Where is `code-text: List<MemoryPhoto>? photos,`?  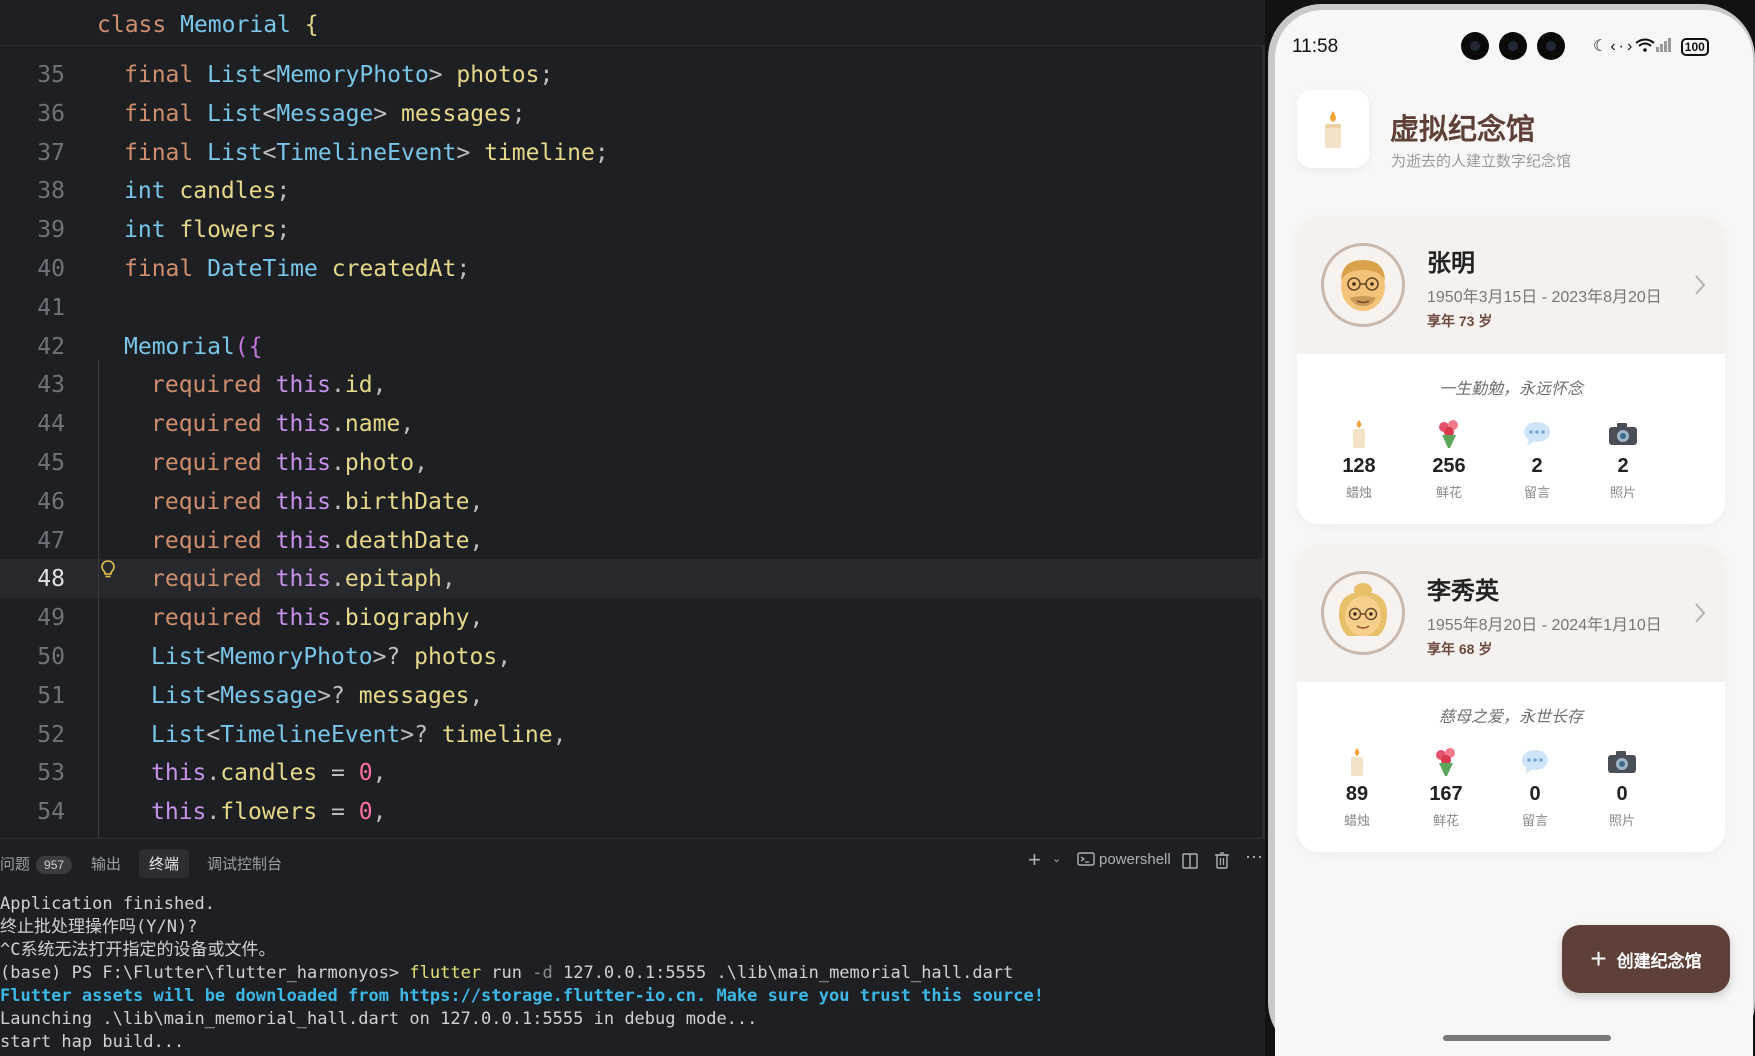
code-text: List<MemoryPhoto>? photos, is located at coordinates (331, 657).